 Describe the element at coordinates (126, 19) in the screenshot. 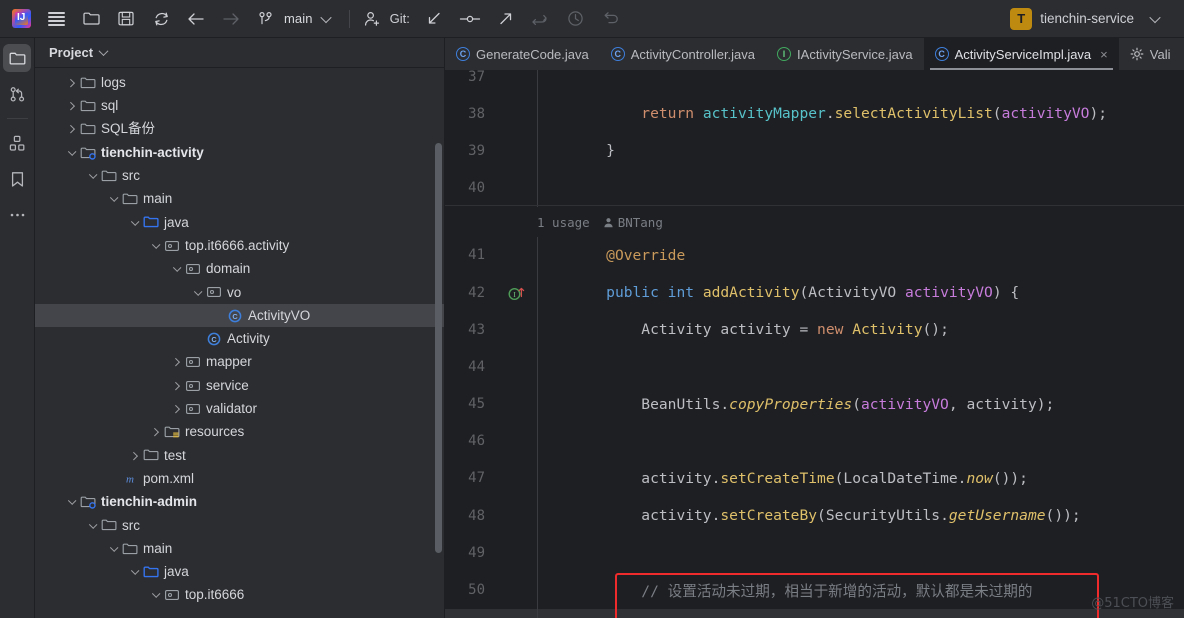

I see `save-icon` at that location.